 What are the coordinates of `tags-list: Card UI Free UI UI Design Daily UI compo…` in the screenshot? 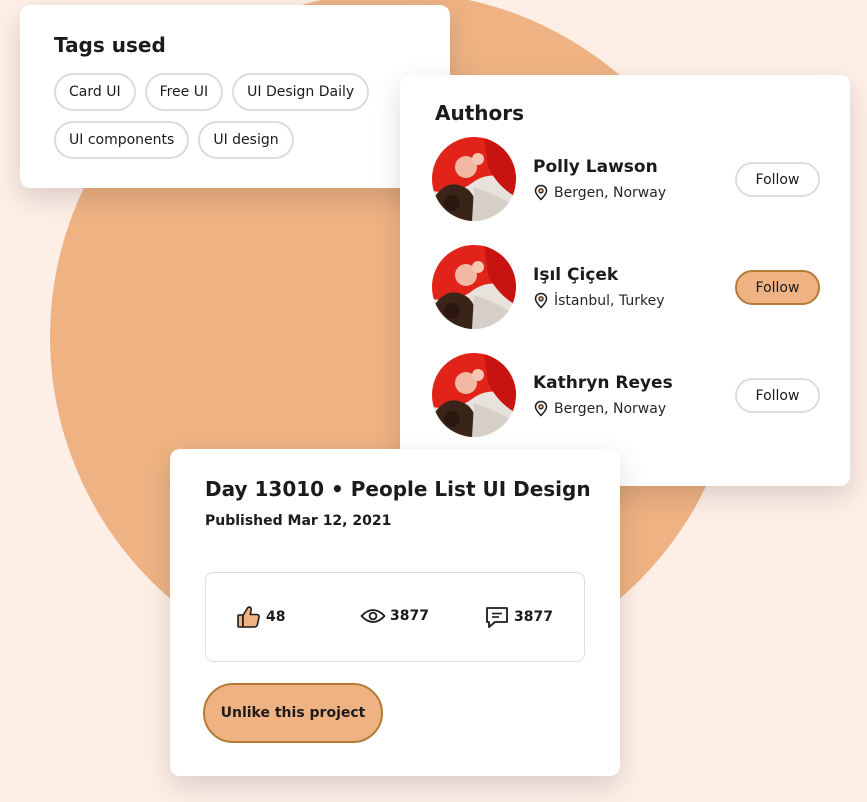 It's located at (235, 116).